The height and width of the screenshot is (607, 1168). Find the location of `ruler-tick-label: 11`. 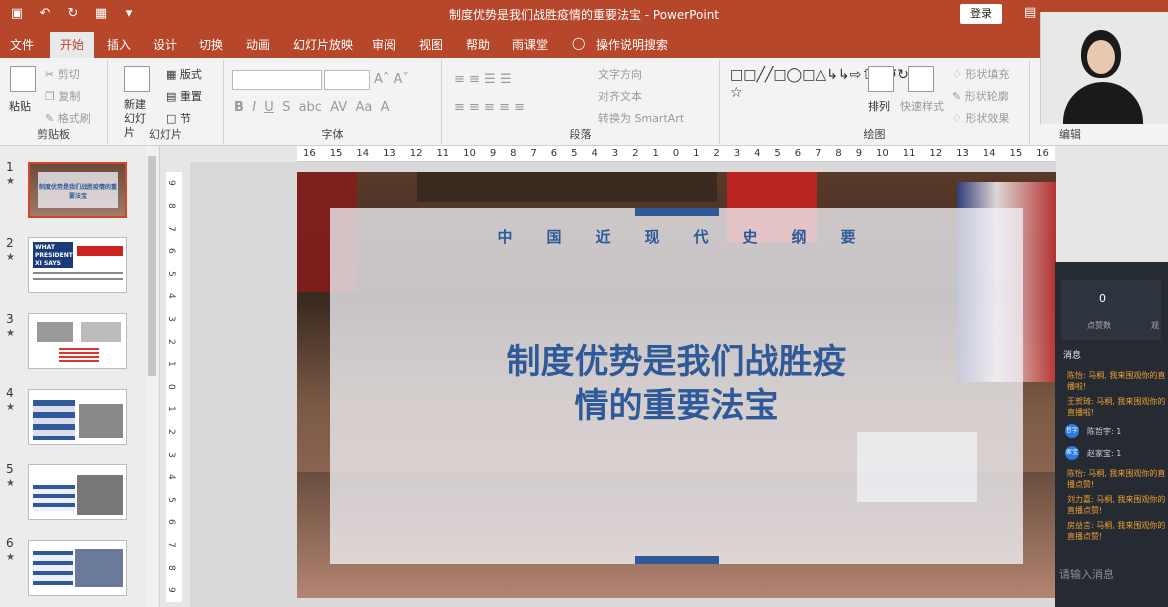

ruler-tick-label: 11 is located at coordinates (909, 153).